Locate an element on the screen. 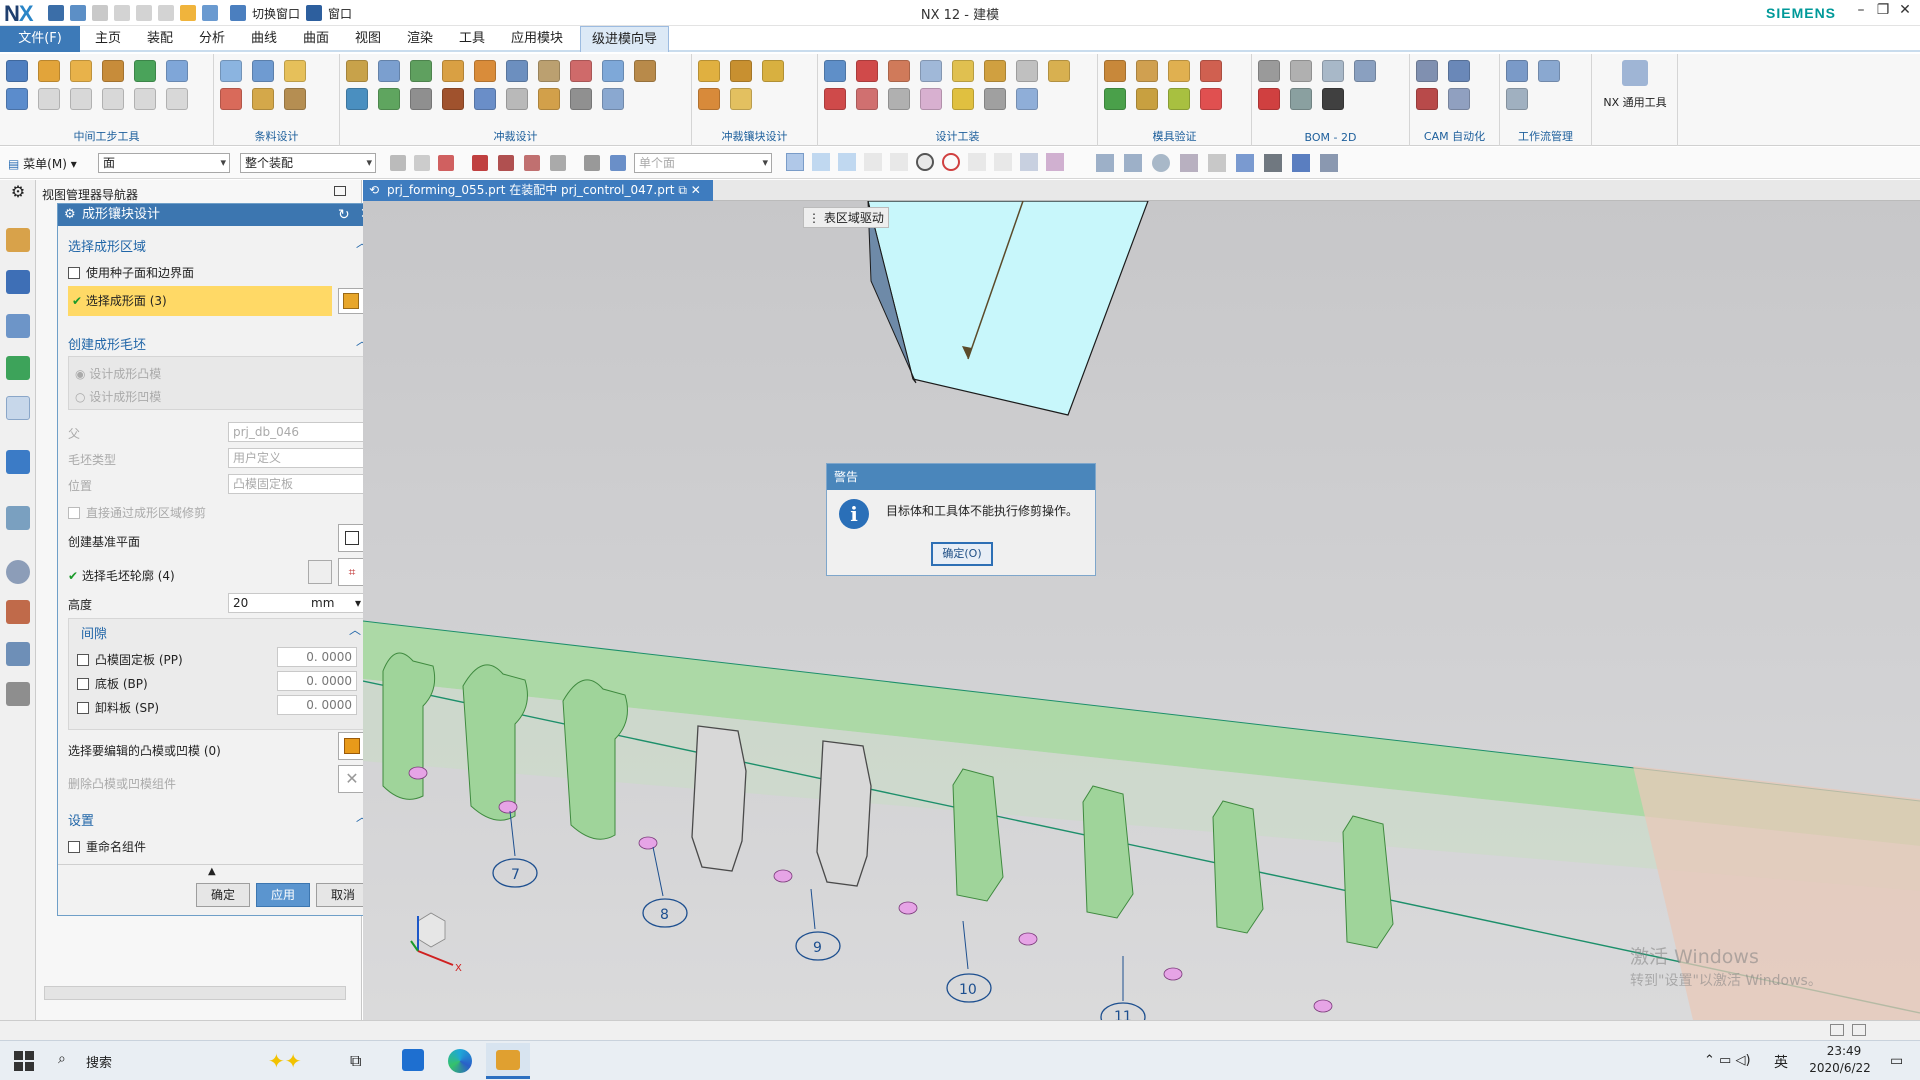  tray-icons: ⌃ ▭ ◁) is located at coordinates (1727, 1060).